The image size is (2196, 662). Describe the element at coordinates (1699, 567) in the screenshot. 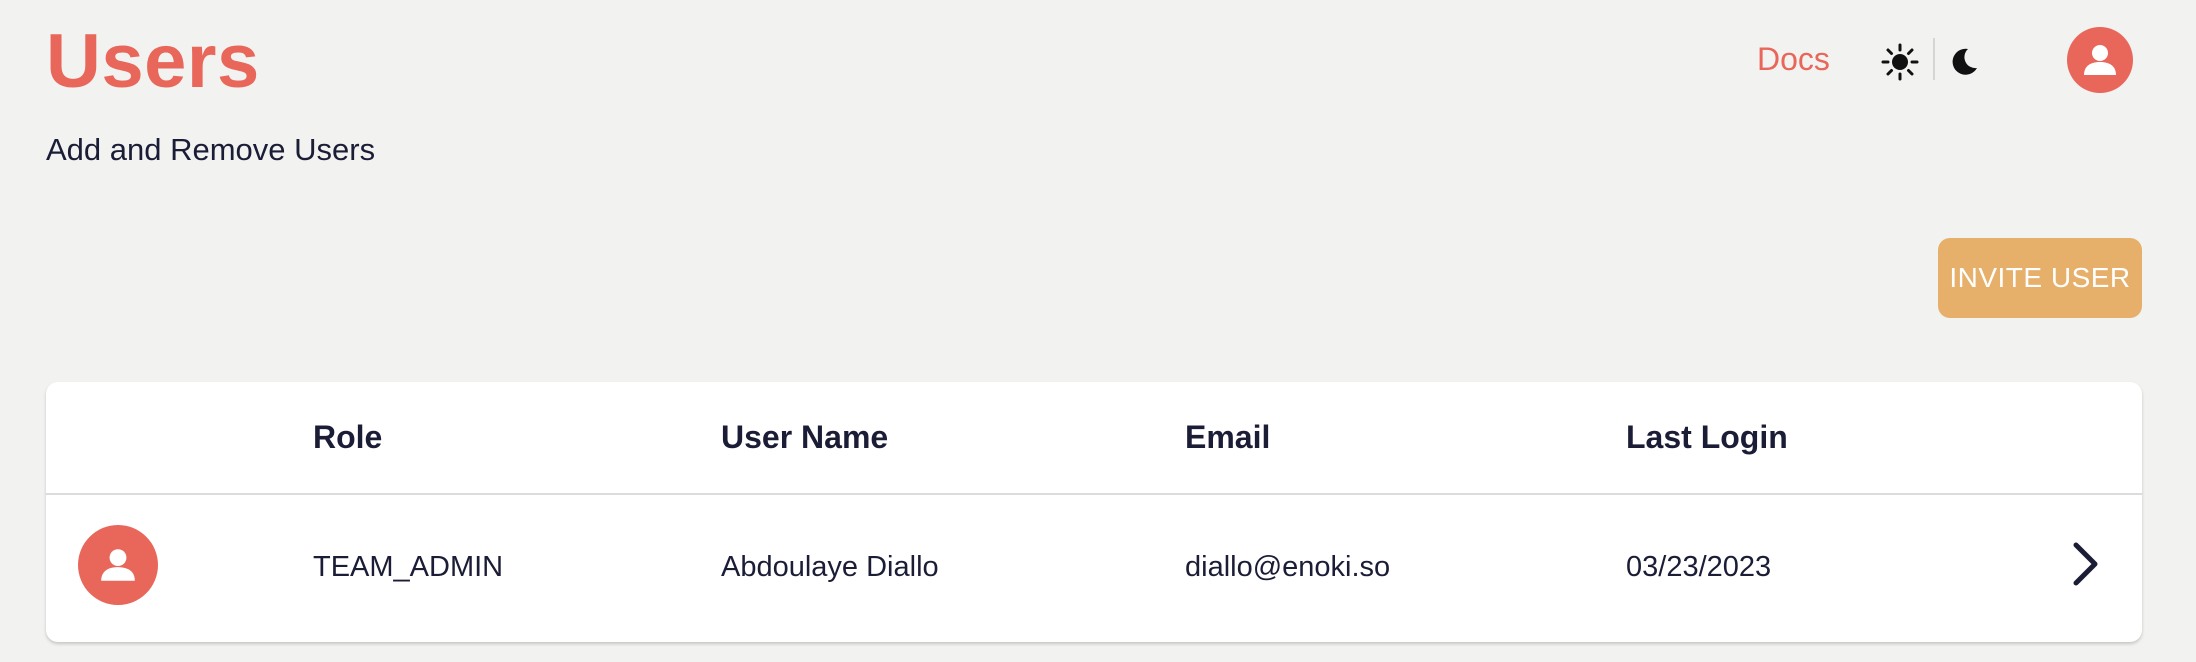

I see `cell-last-login: 03/23/2023` at that location.